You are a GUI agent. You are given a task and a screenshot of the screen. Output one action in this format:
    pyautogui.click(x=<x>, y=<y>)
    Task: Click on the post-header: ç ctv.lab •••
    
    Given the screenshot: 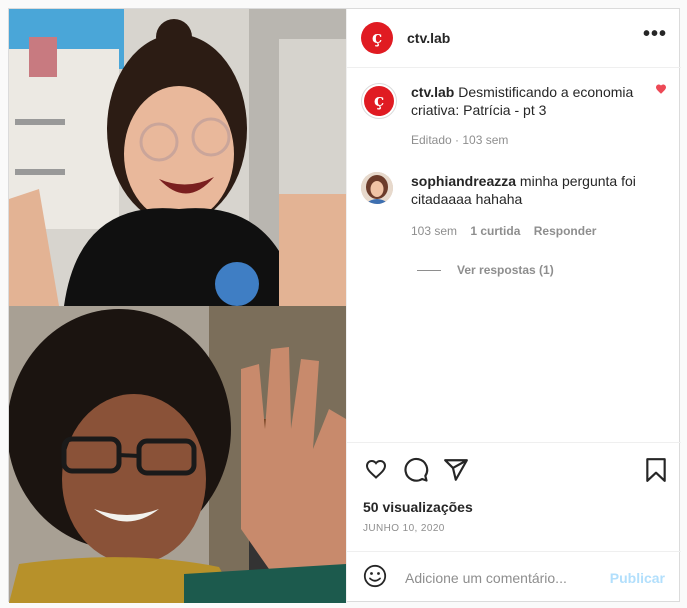 What is the action you would take?
    pyautogui.click(x=514, y=38)
    